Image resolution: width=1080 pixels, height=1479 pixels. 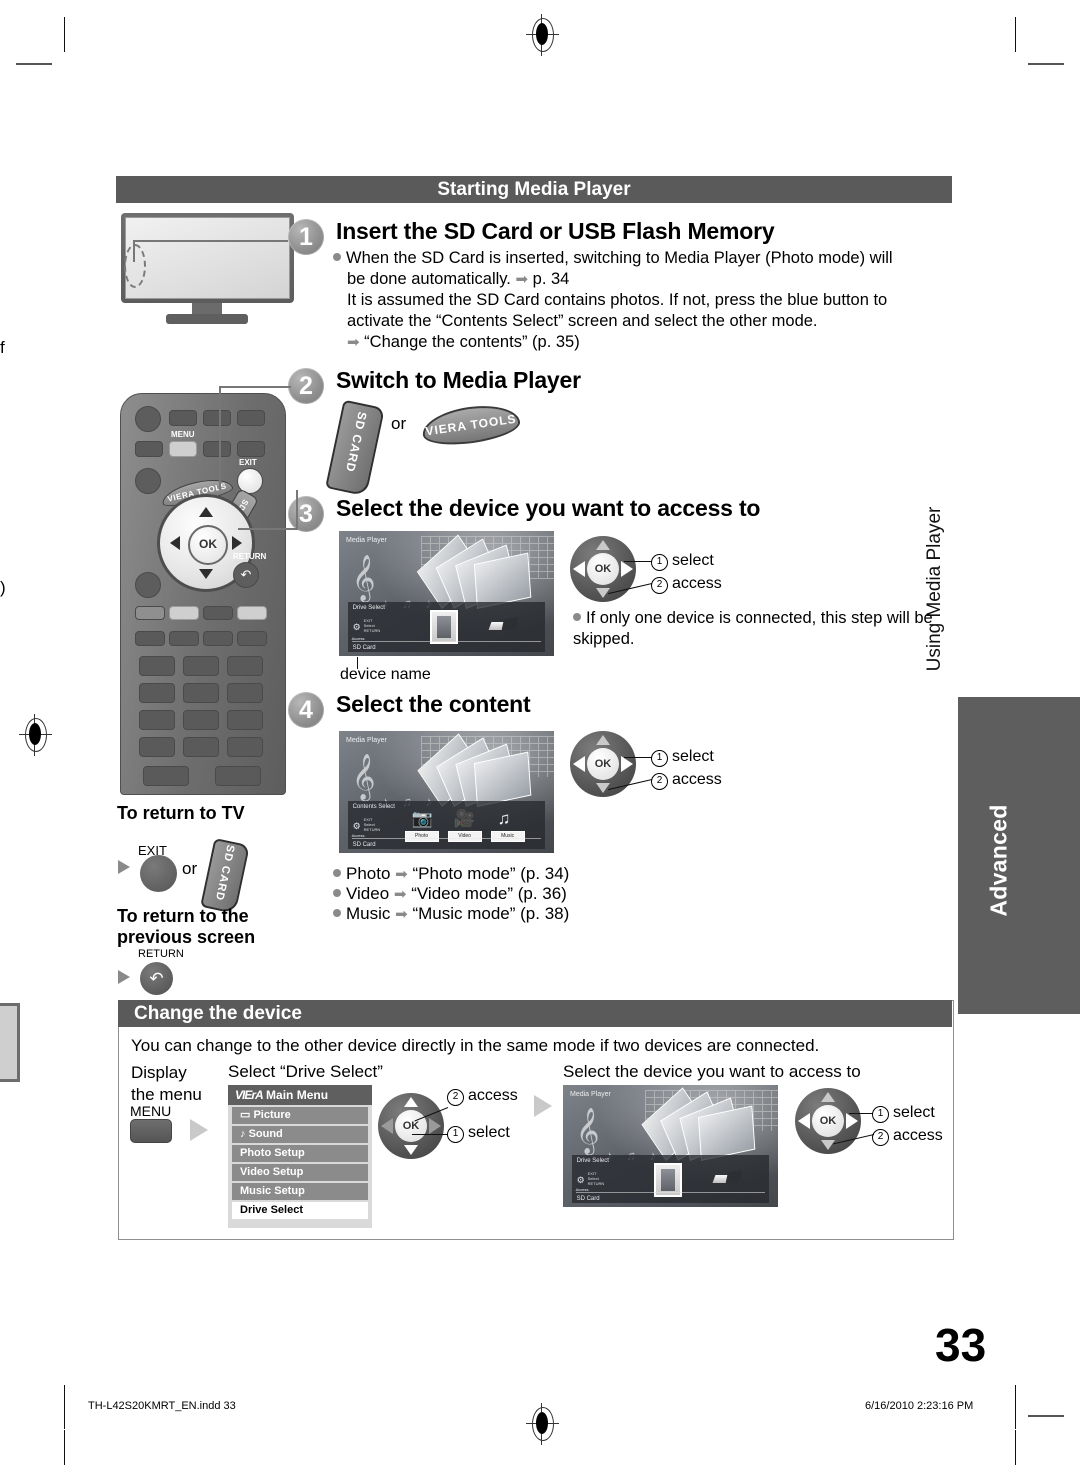 I want to click on menu-item-photo-setup: Photo Setup, so click(x=300, y=1153).